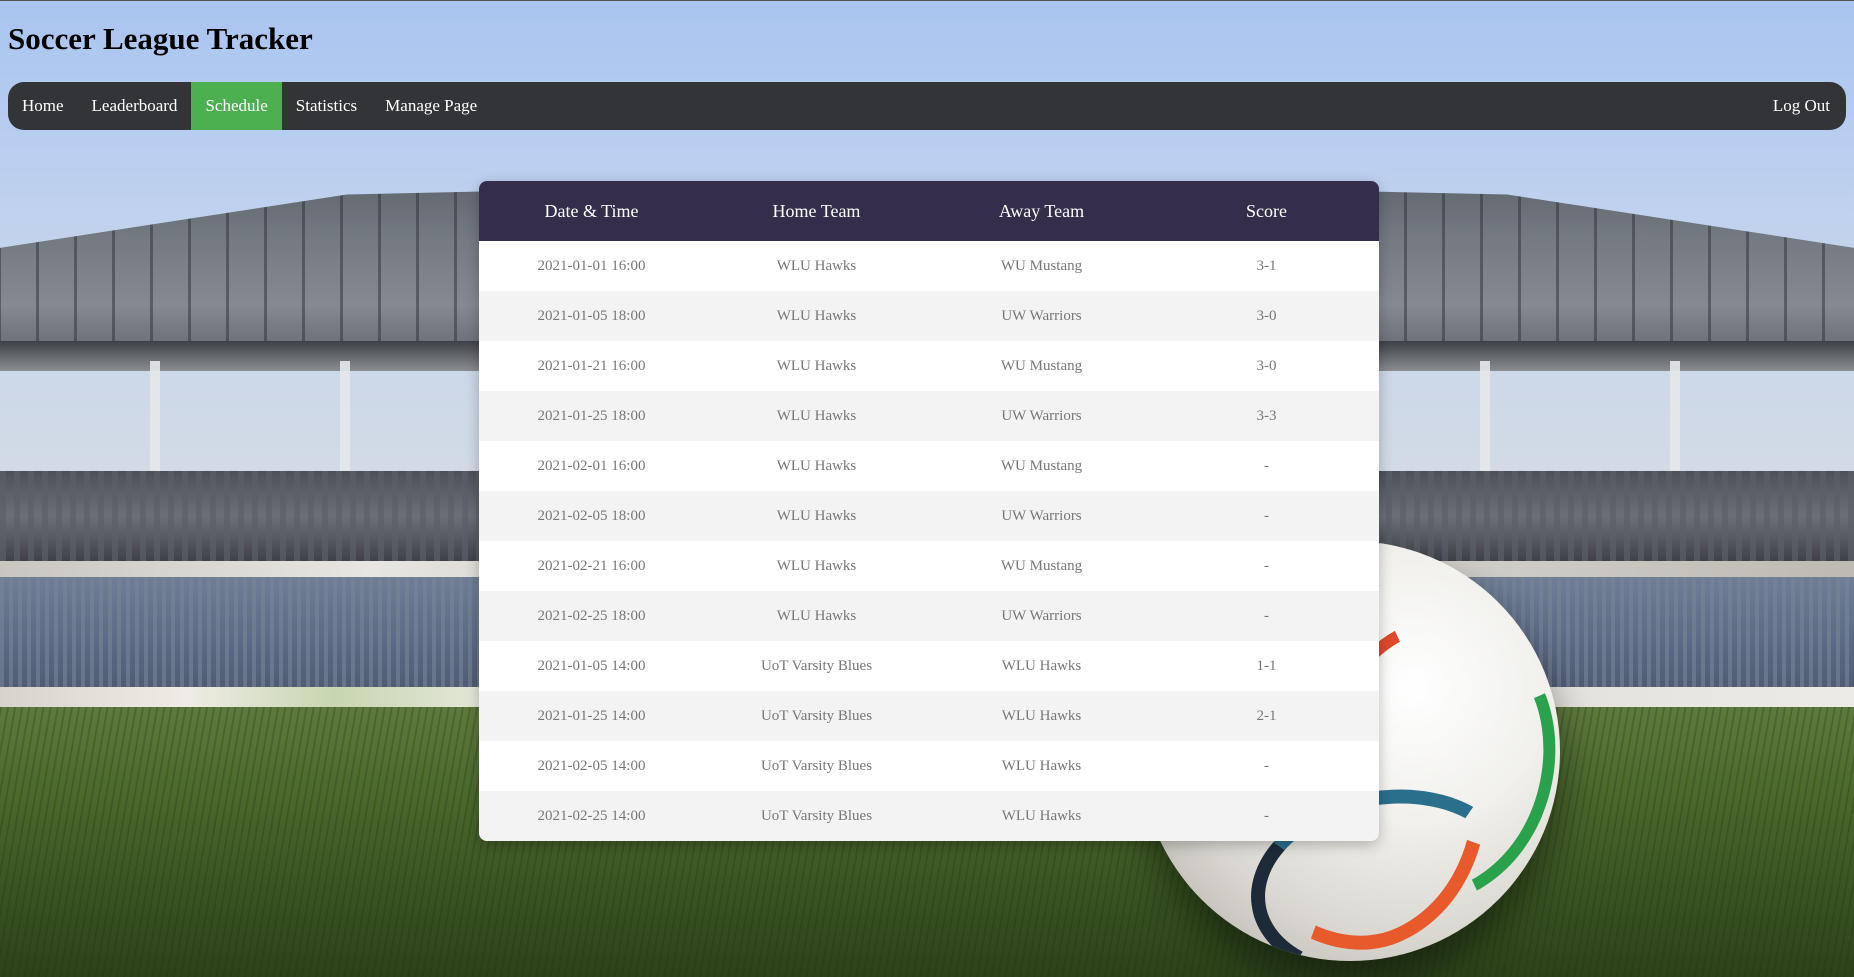 This screenshot has width=1854, height=977. What do you see at coordinates (1266, 210) in the screenshot?
I see `column-header-score: Score` at bounding box center [1266, 210].